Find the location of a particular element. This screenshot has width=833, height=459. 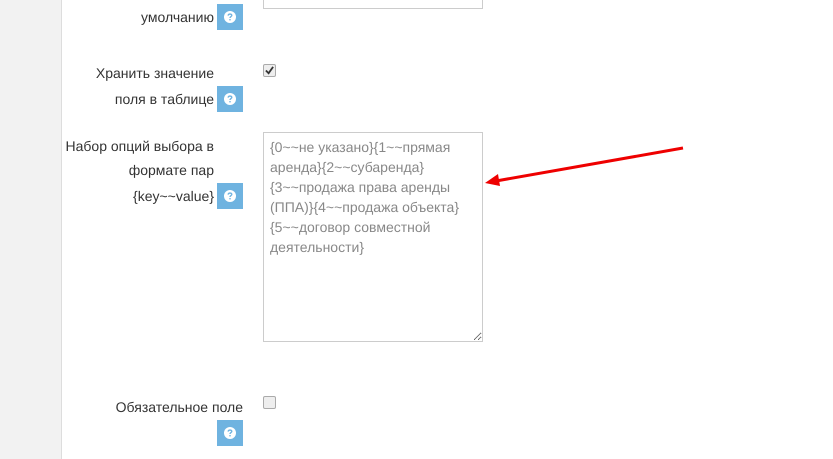

field-label: Обязательное поле is located at coordinates (179, 407).